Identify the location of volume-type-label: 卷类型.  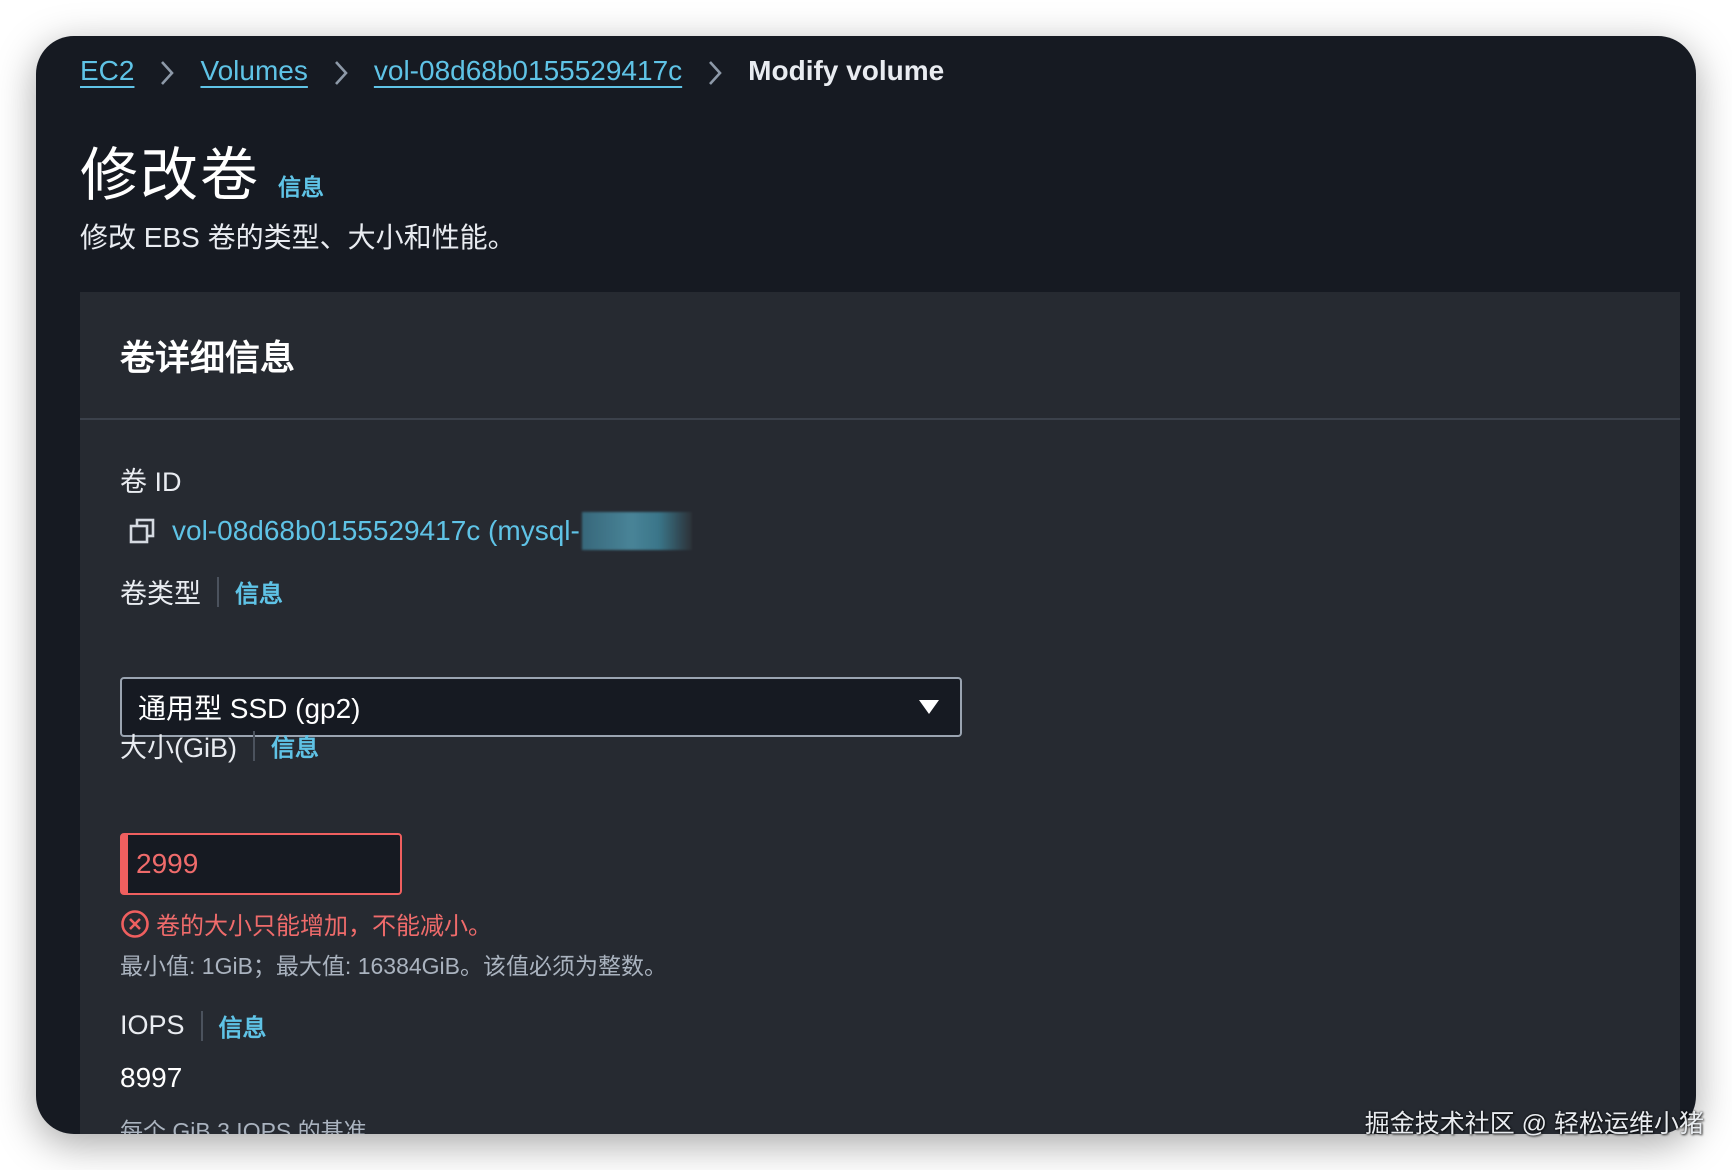
(160, 594).